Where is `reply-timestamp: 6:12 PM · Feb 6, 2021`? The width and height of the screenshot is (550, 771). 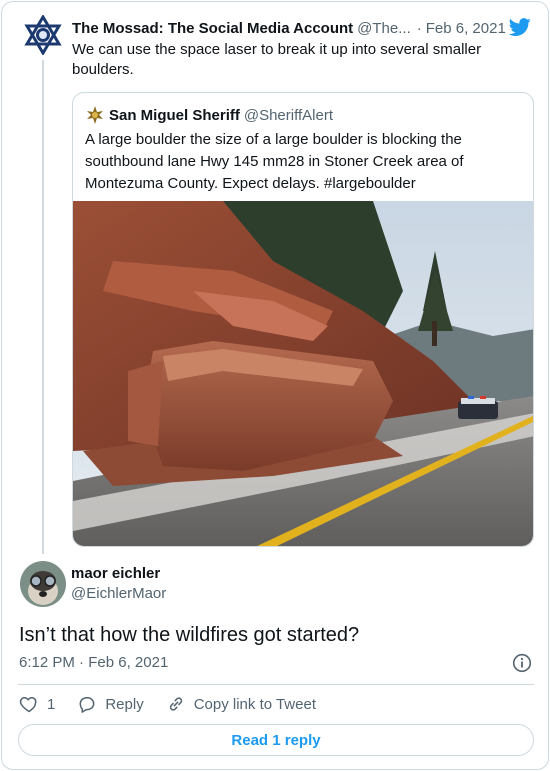 reply-timestamp: 6:12 PM · Feb 6, 2021 is located at coordinates (93, 662).